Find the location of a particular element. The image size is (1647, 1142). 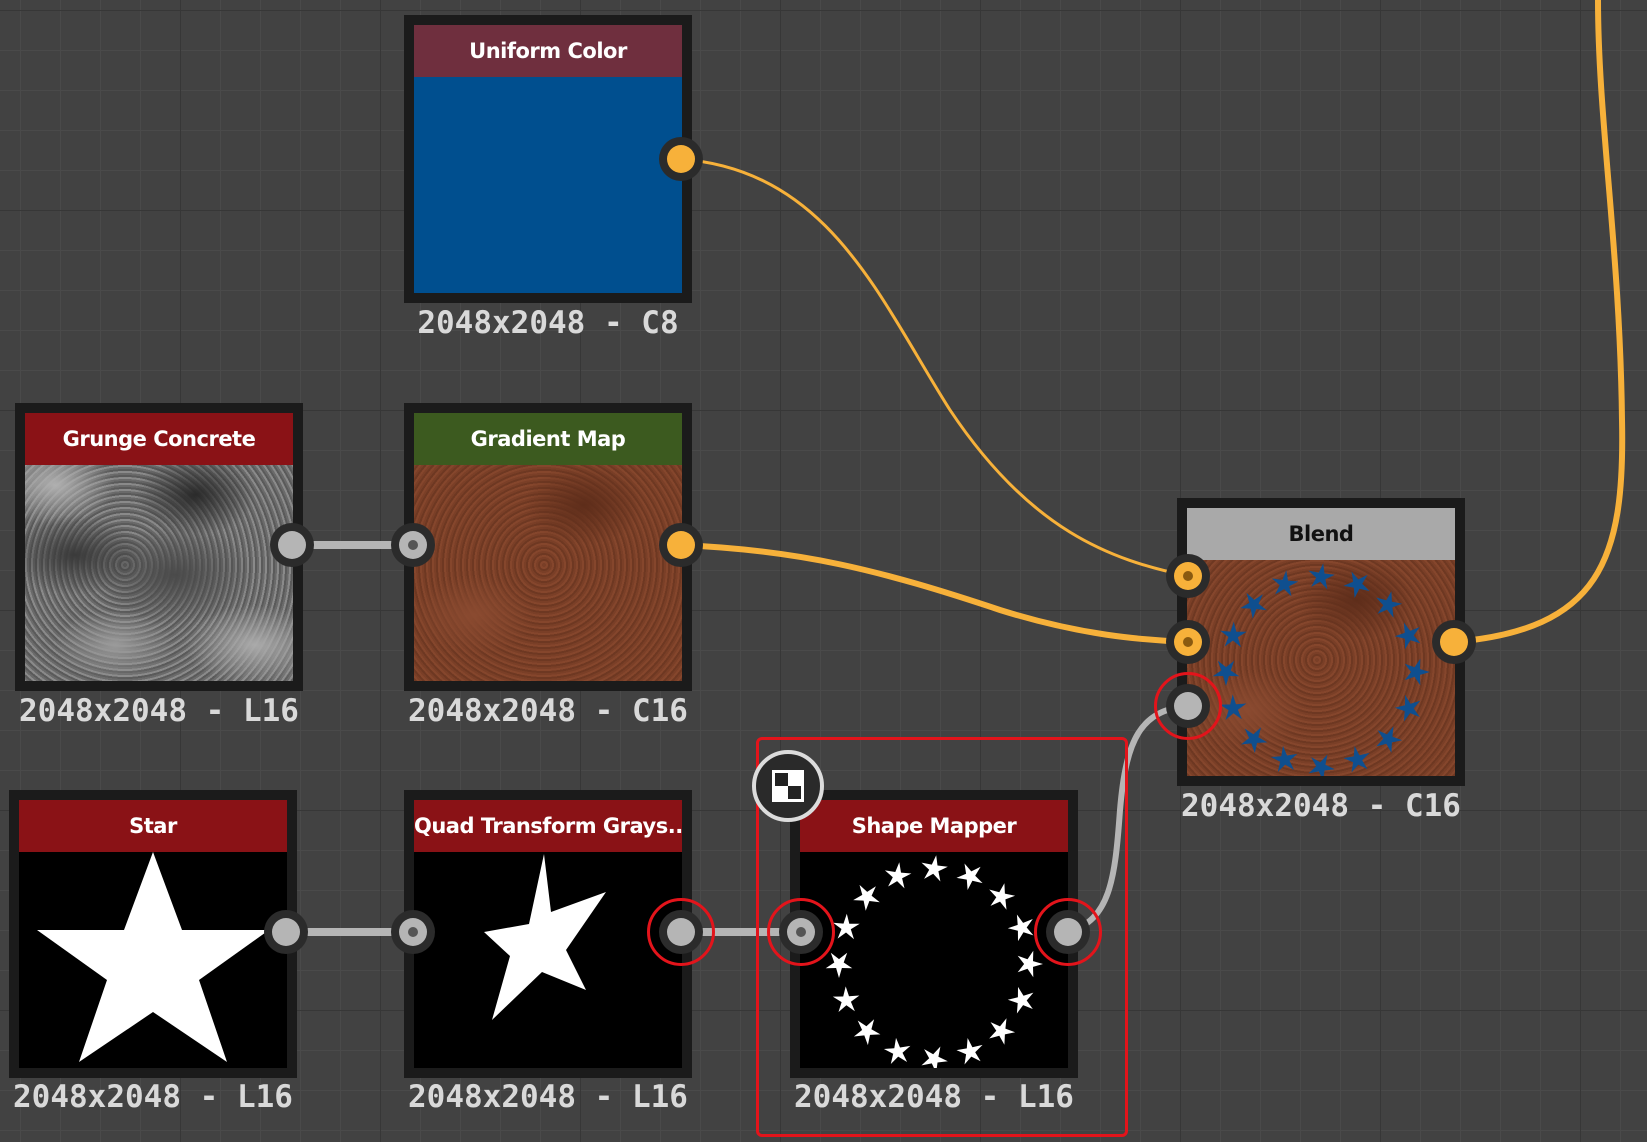

node-gradient-map: Gradient Map is located at coordinates (548, 547).